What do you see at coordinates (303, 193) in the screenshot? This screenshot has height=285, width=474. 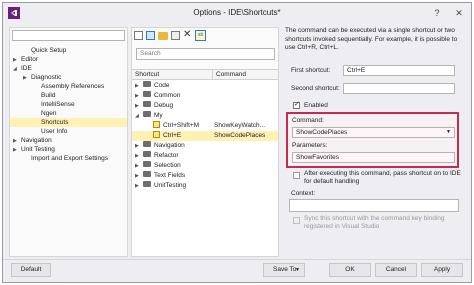 I see `context-label: Context:` at bounding box center [303, 193].